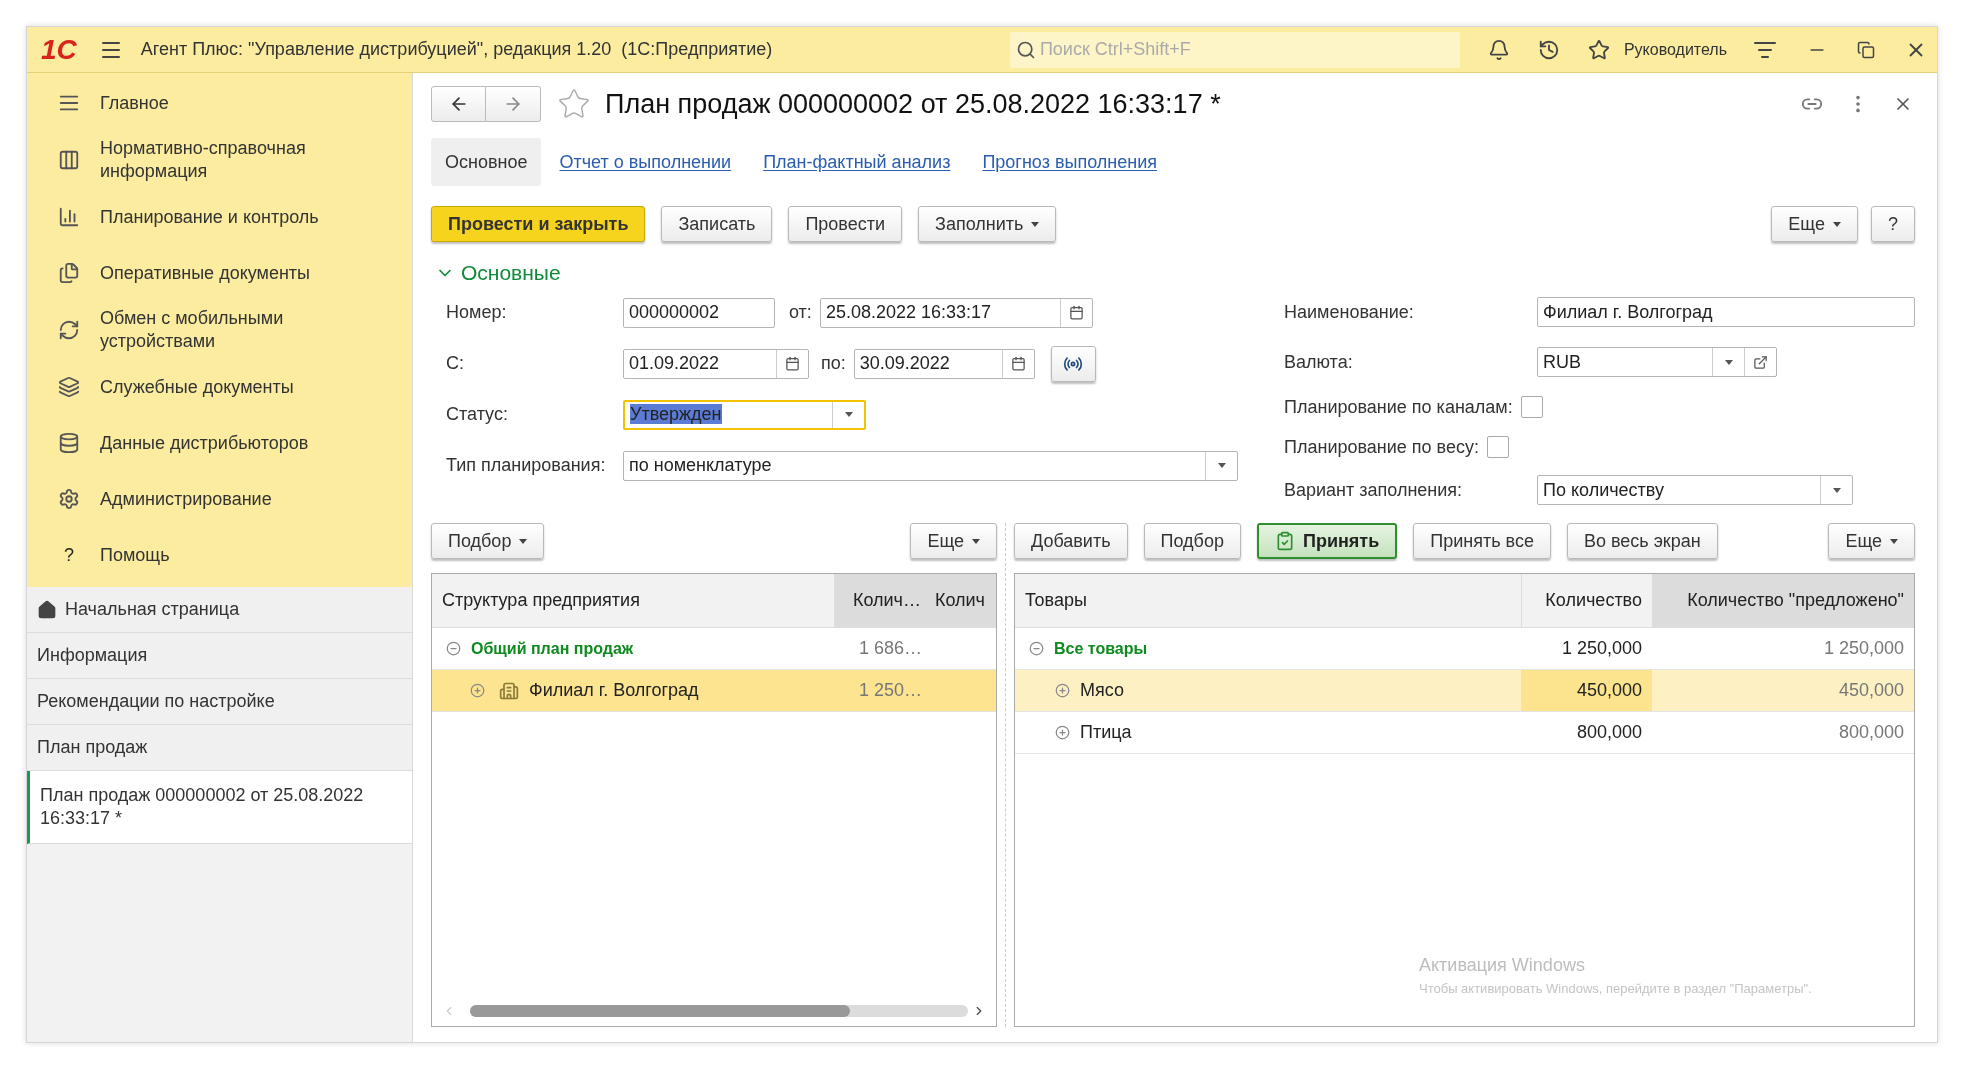  Describe the element at coordinates (1642, 541) in the screenshot. I see `toolbar-button: Во весь экран` at that location.